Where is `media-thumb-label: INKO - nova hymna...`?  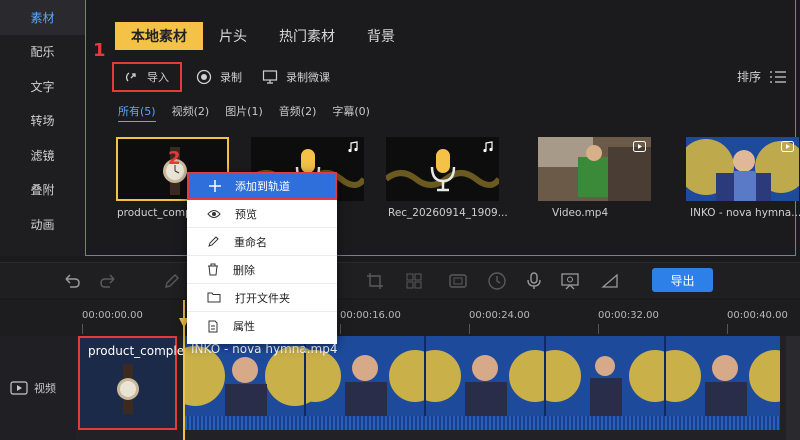 media-thumb-label: INKO - nova hymna... is located at coordinates (745, 213).